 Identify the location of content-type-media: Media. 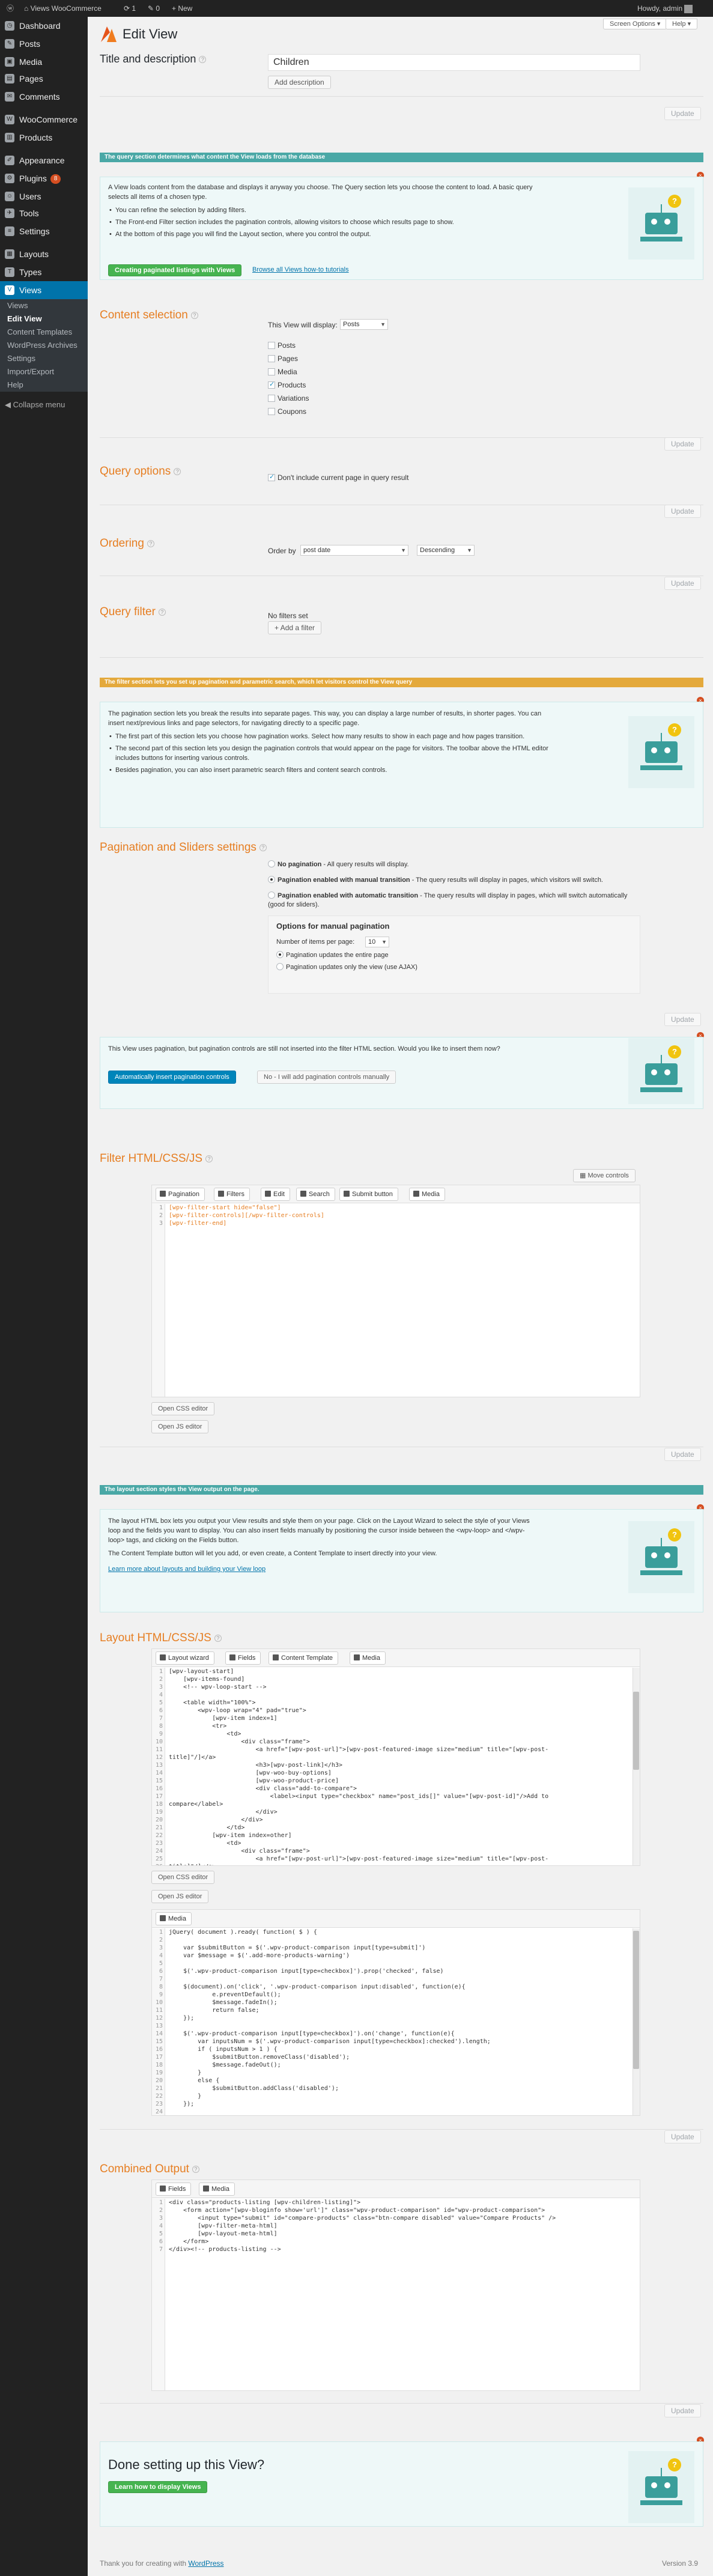
(282, 372).